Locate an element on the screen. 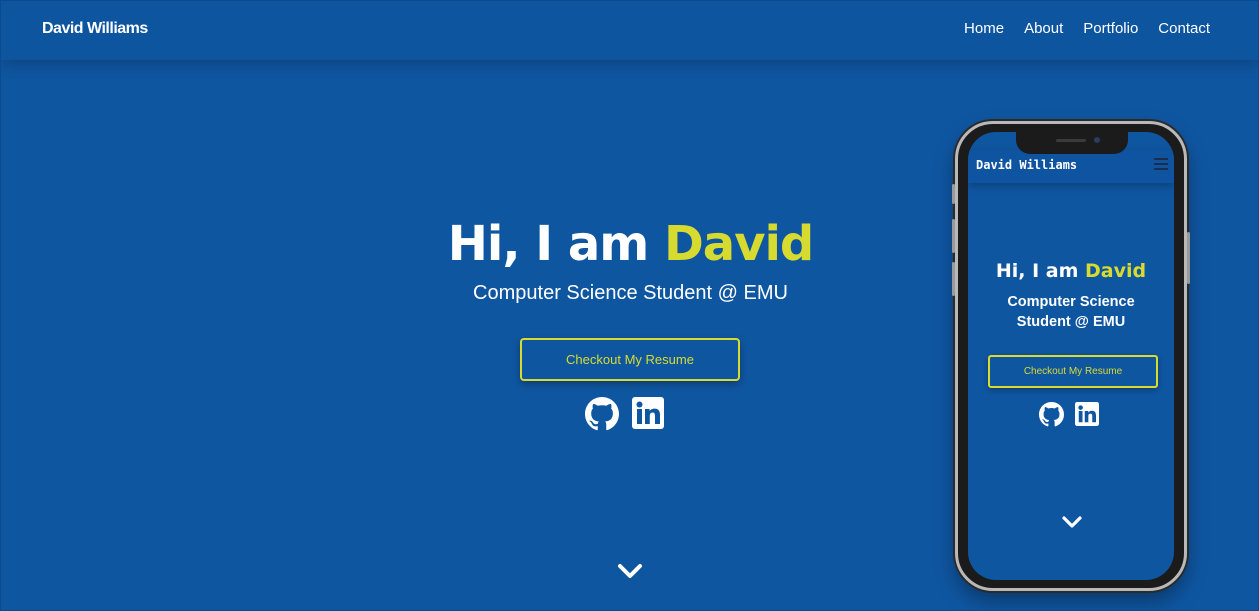 This screenshot has height=611, width=1259. mobile-hero-title: Hi, I am David is located at coordinates (1071, 271).